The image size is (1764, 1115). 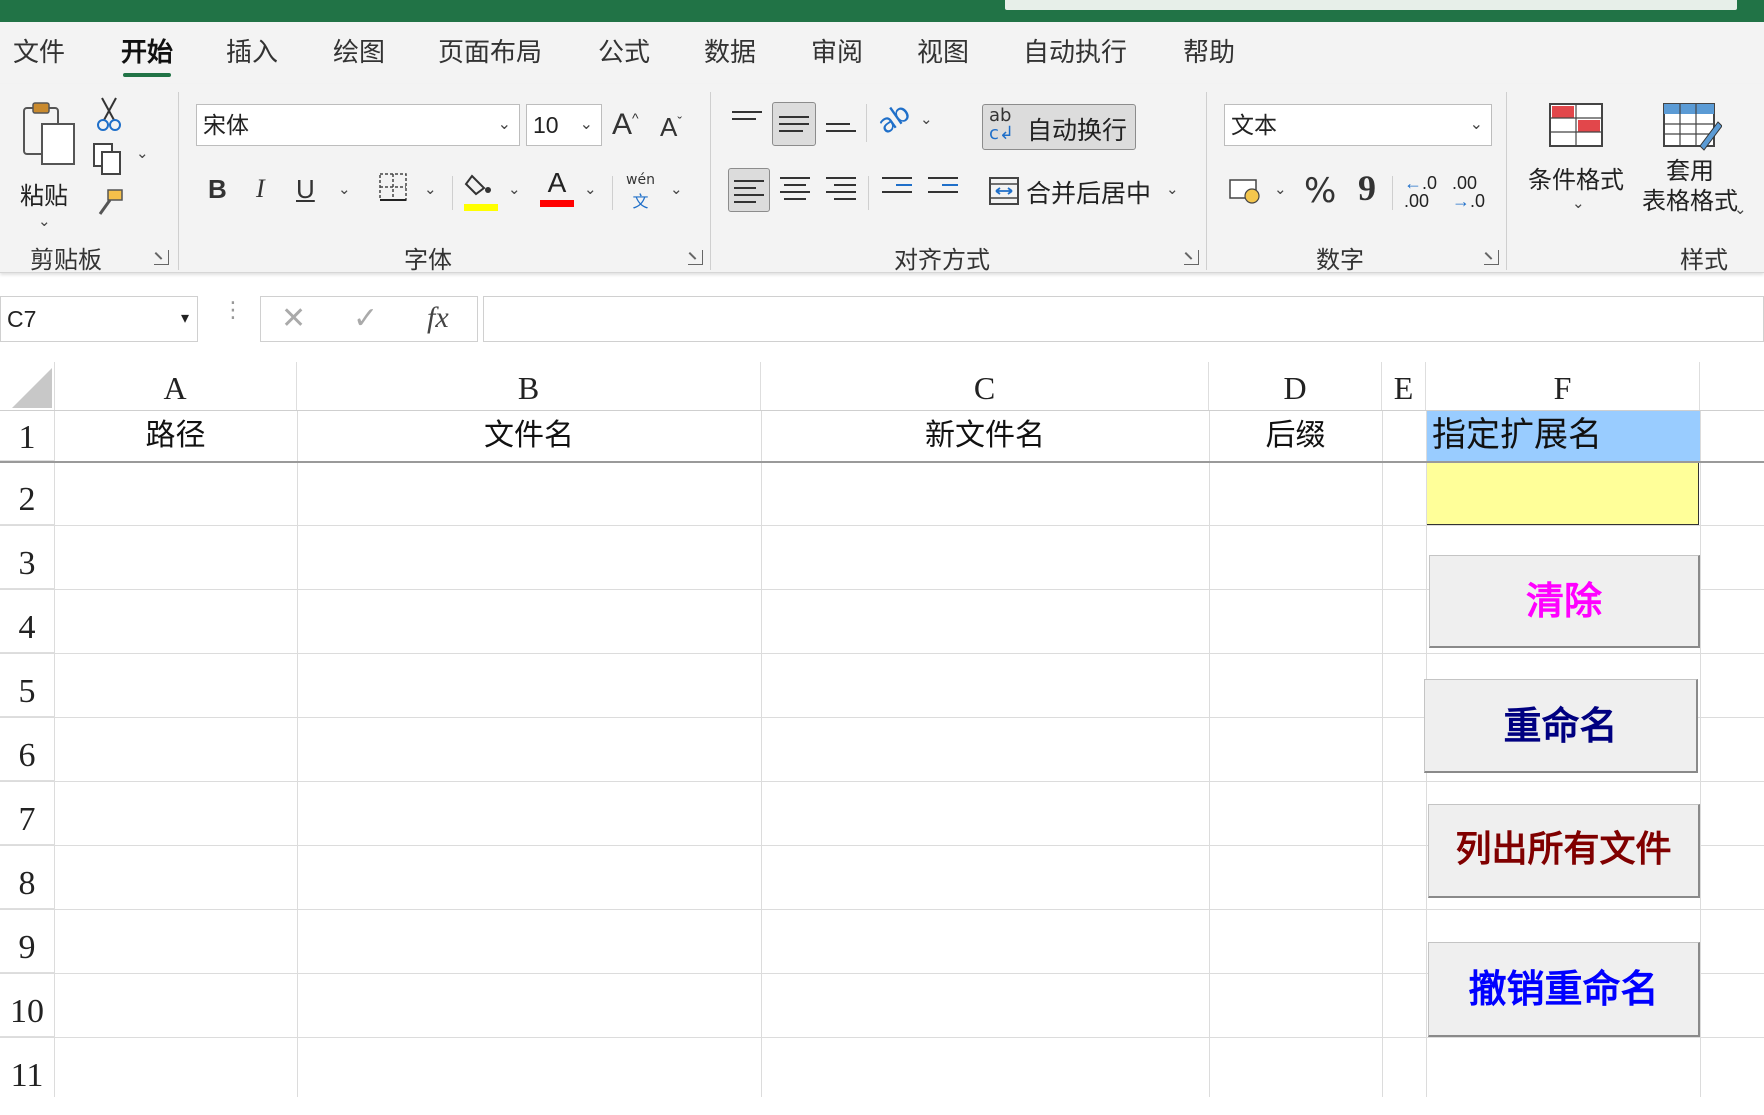 I want to click on grid-line, so click(x=1382, y=753).